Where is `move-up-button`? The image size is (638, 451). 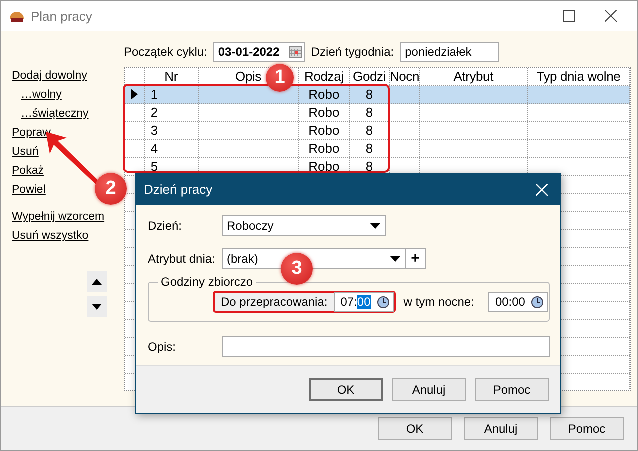 move-up-button is located at coordinates (97, 281).